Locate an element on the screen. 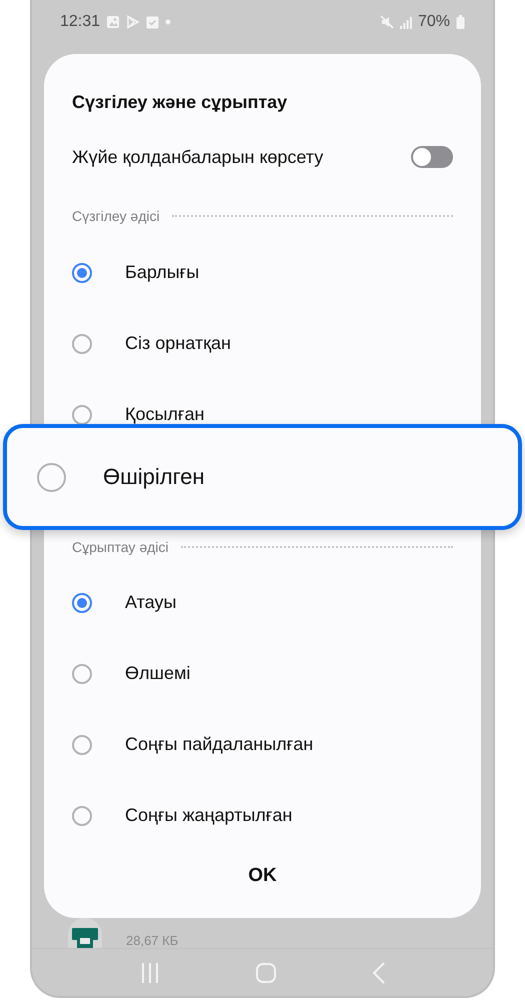 This screenshot has height=1000, width=525. dialog-title: Сүзгілеу және сұрыптау is located at coordinates (180, 102).